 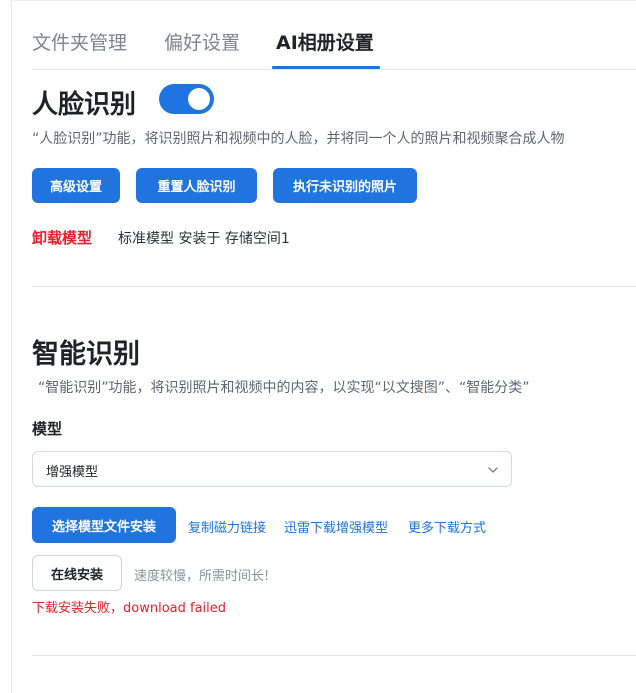 I want to click on face-recognition-toggle, so click(x=186, y=99).